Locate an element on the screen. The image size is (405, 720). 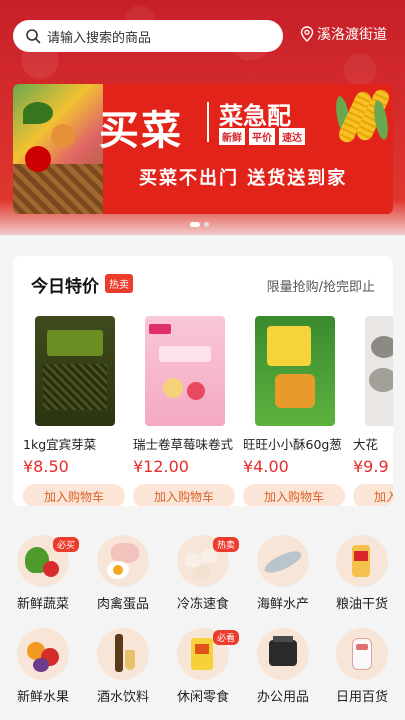
frozen-food-icon: 热卖 is located at coordinates (208, 561).